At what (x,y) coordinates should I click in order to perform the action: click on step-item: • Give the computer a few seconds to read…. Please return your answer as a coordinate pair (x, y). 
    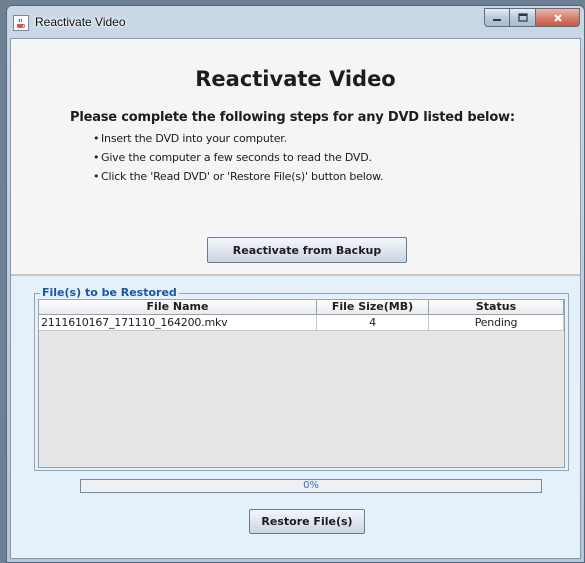
    Looking at the image, I should click on (238, 157).